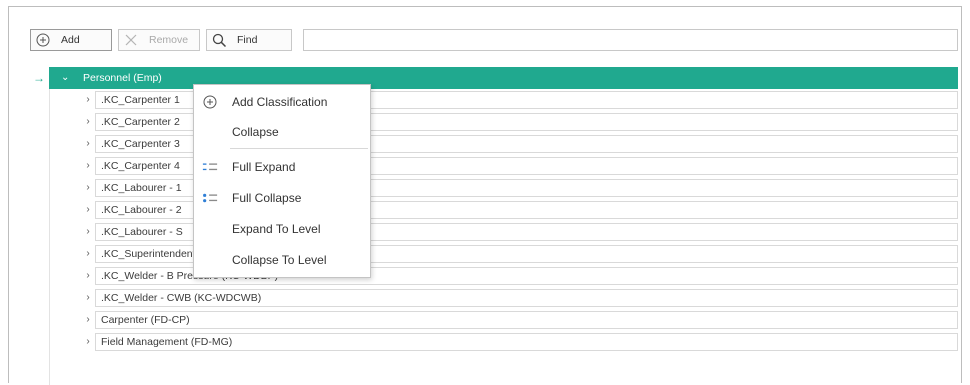 This screenshot has height=385, width=970. I want to click on tree-row: › Field Management (FD-MG), so click(492, 342).